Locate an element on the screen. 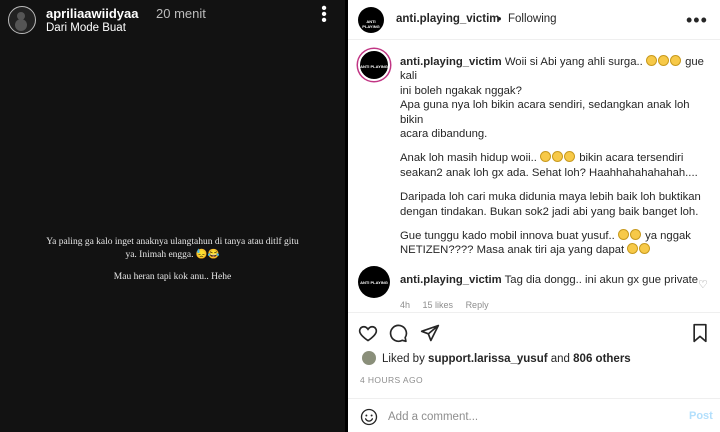 The height and width of the screenshot is (432, 720). smirk-emoji-icon is located at coordinates (633, 249).